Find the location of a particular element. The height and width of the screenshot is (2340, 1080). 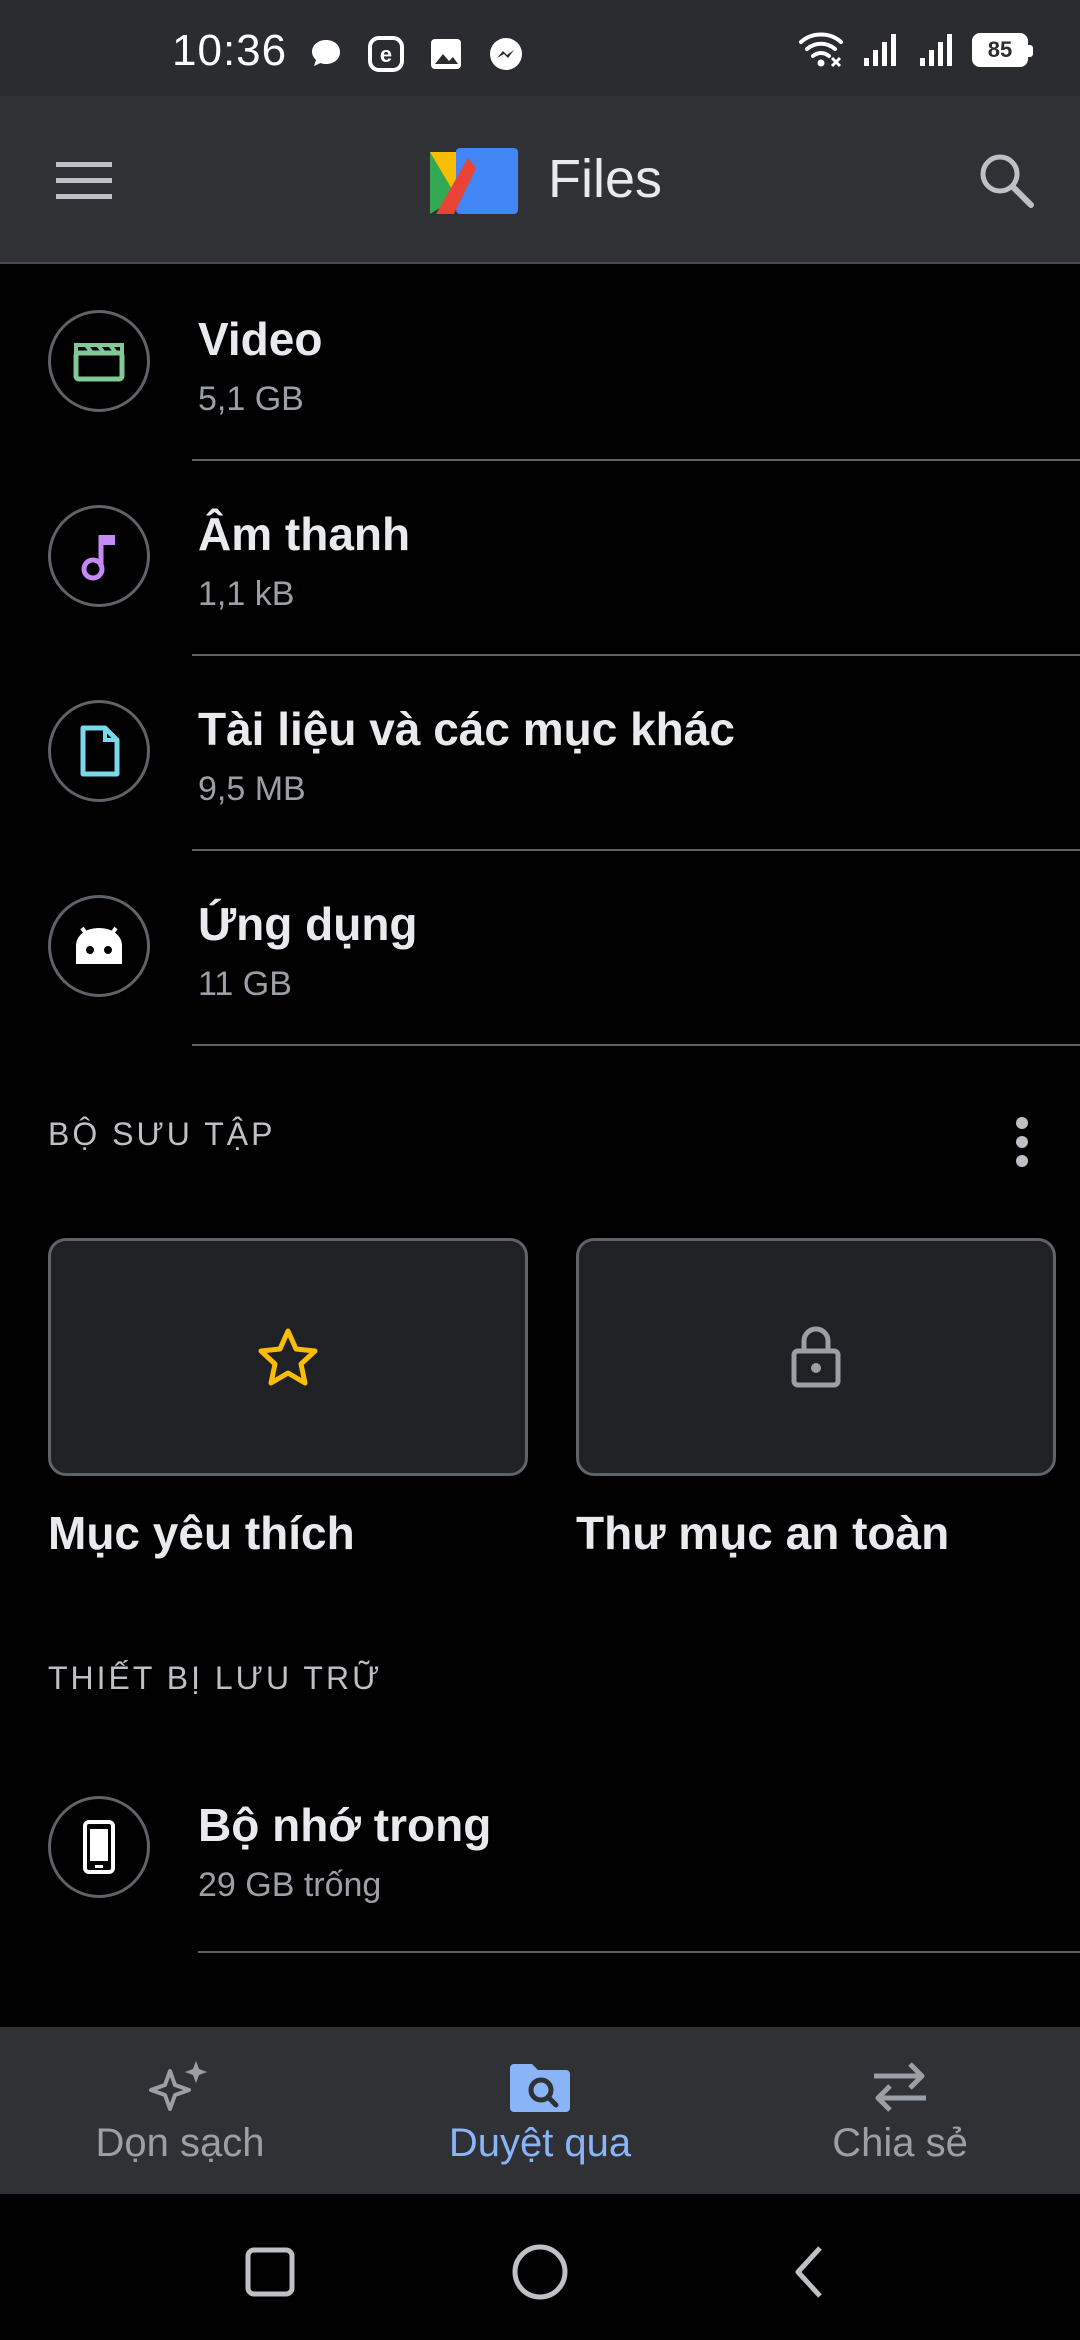

search-icon is located at coordinates (1007, 181).